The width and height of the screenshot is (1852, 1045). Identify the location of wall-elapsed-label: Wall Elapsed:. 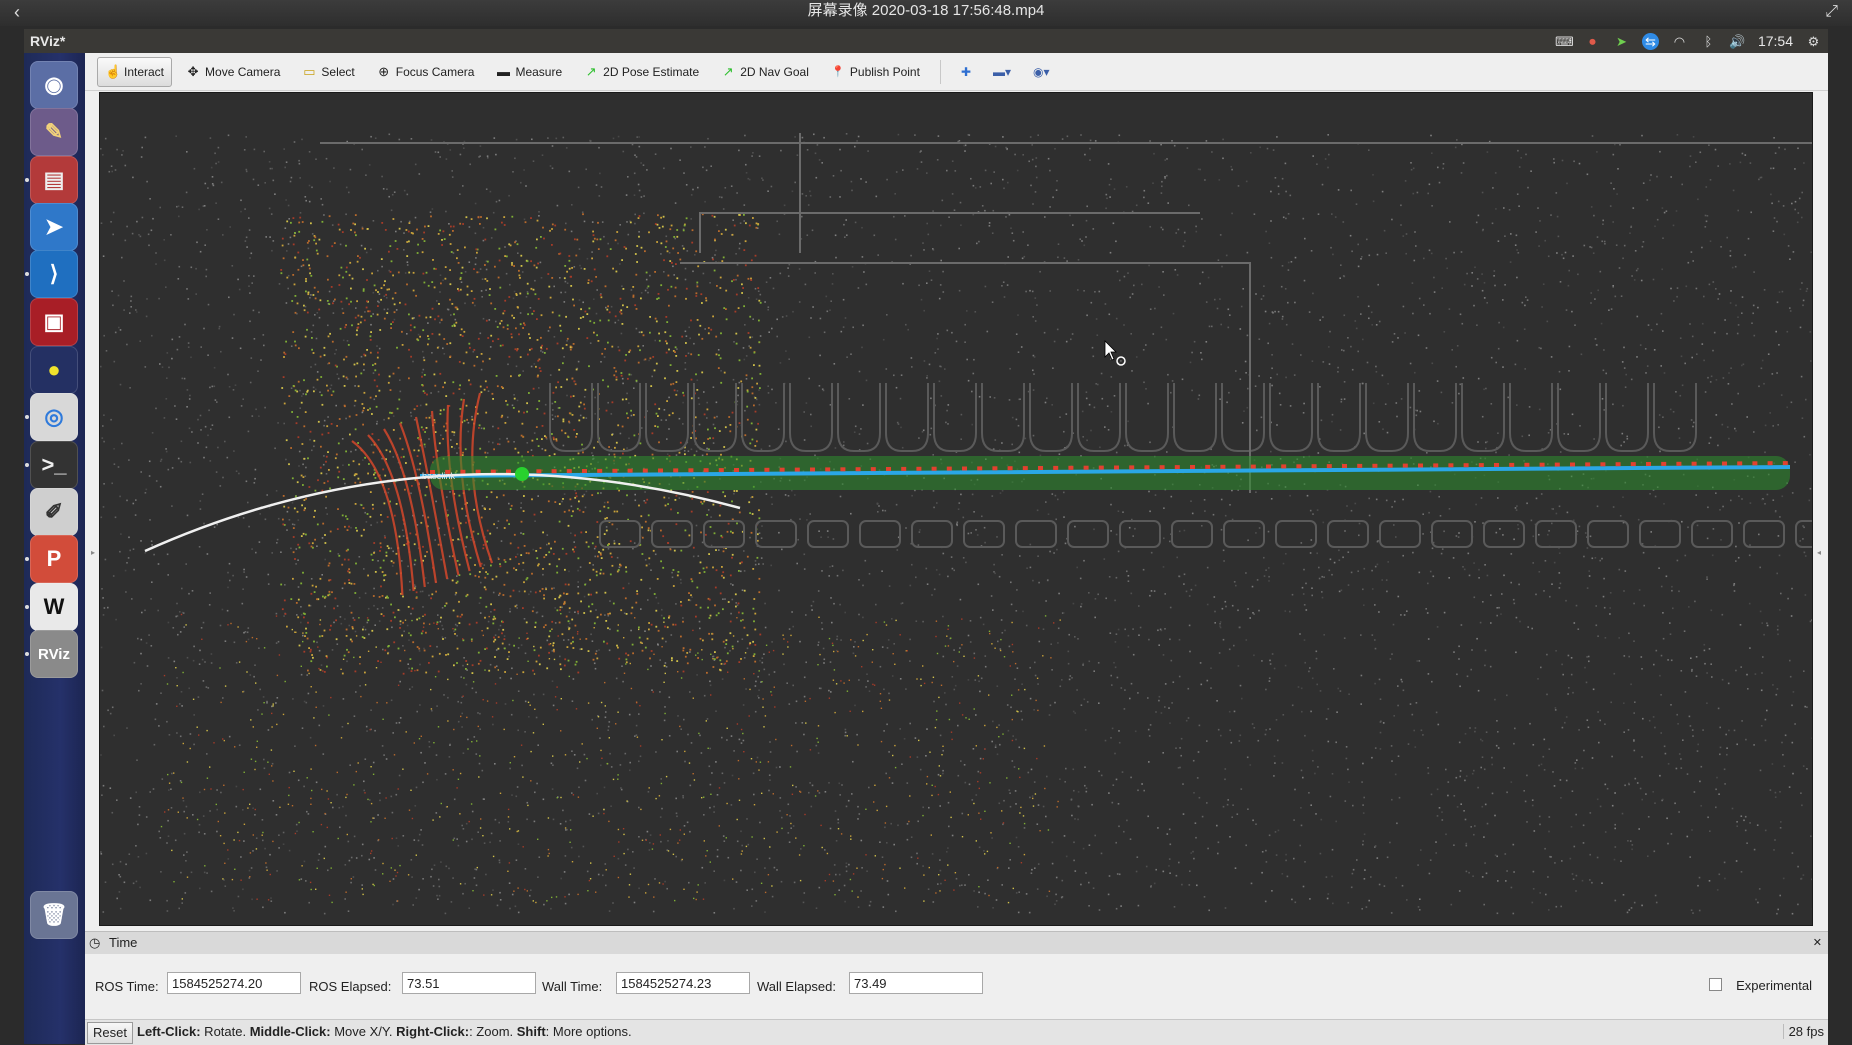
(796, 987).